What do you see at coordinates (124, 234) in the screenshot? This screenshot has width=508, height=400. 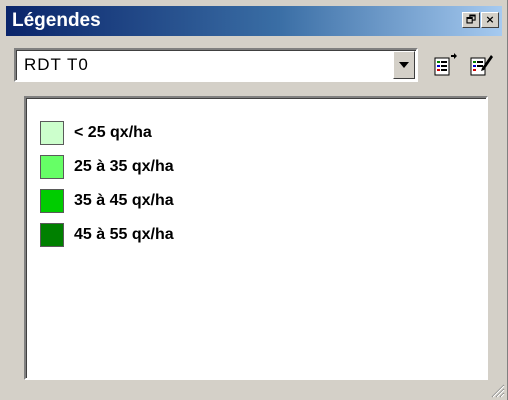 I see `legend-label: 45 à 55 qx/ha` at bounding box center [124, 234].